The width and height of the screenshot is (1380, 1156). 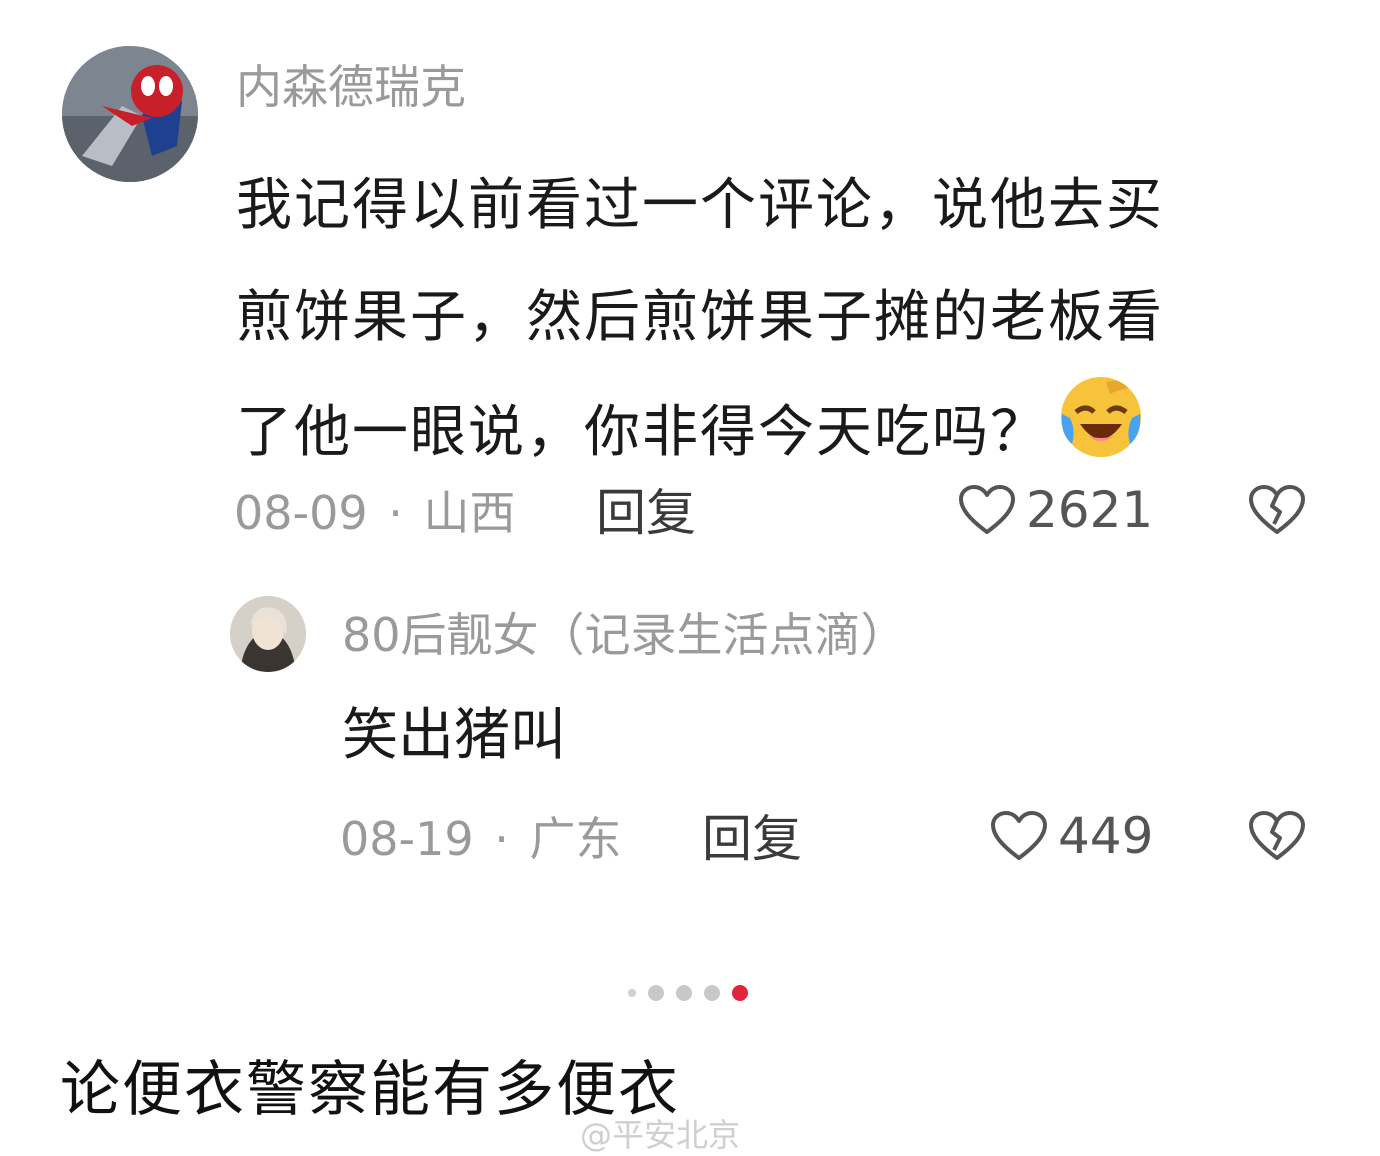 I want to click on reply-body: 笑出猪叫, so click(x=454, y=735).